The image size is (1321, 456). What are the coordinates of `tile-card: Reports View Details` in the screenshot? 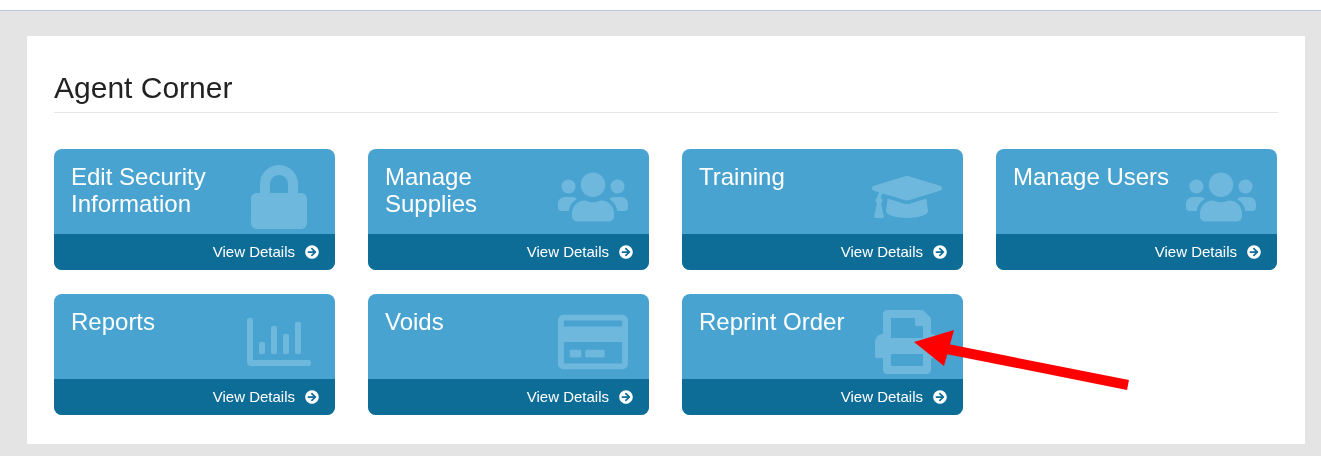 It's located at (194, 354).